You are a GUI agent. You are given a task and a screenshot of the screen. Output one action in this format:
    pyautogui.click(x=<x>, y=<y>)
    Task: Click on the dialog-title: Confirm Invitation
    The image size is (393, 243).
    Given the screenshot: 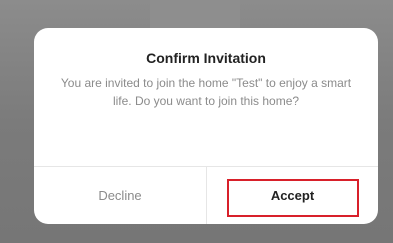 What is the action you would take?
    pyautogui.click(x=206, y=58)
    